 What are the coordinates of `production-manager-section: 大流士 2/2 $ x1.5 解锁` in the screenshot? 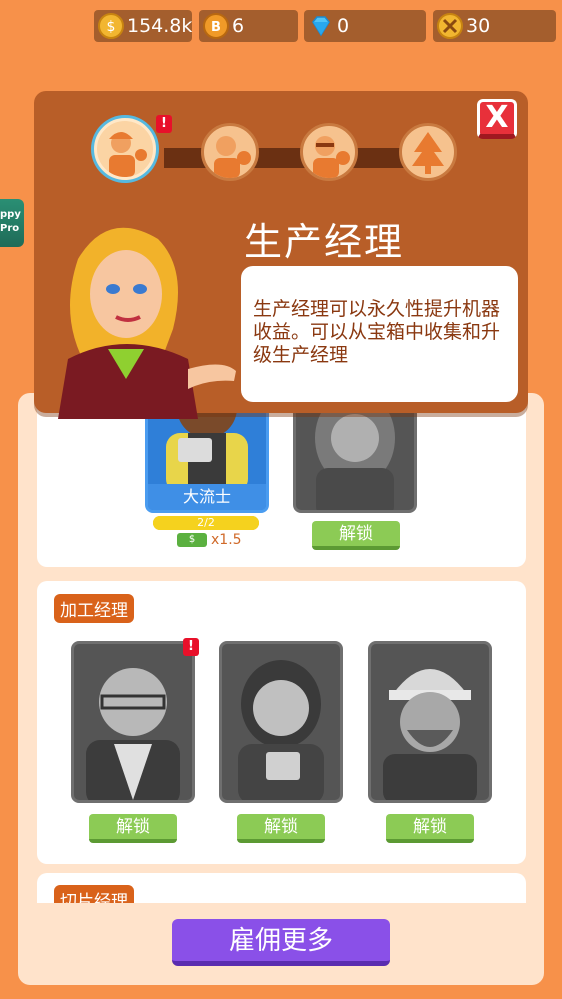 It's located at (281, 481).